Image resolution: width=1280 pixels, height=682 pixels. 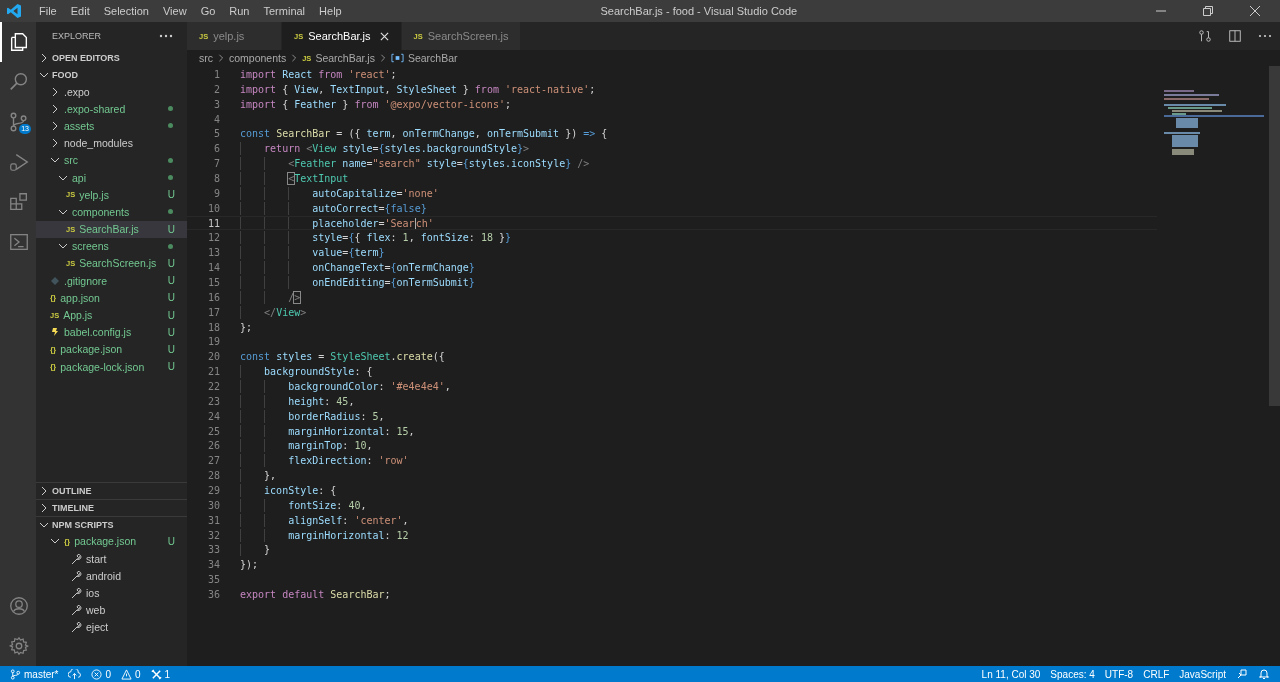 I want to click on code-line: const SearchBar = ({ term, onTermChange, onTermSubmit }) => {, so click(x=424, y=134).